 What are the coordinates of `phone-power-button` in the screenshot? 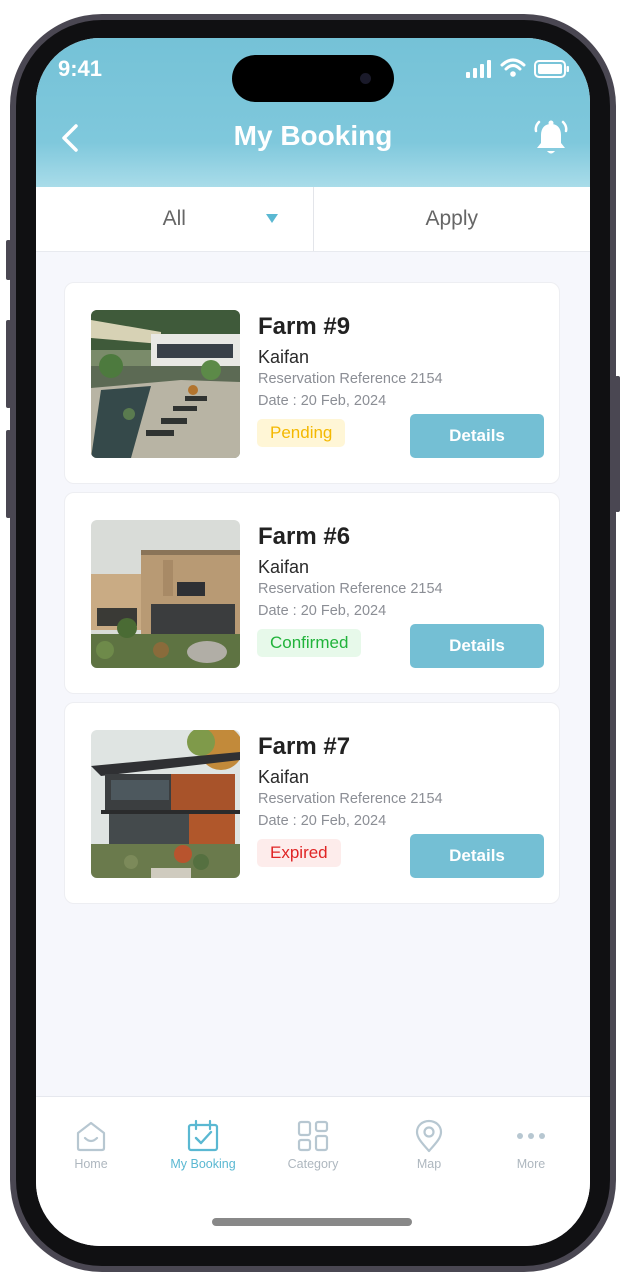 It's located at (617, 444).